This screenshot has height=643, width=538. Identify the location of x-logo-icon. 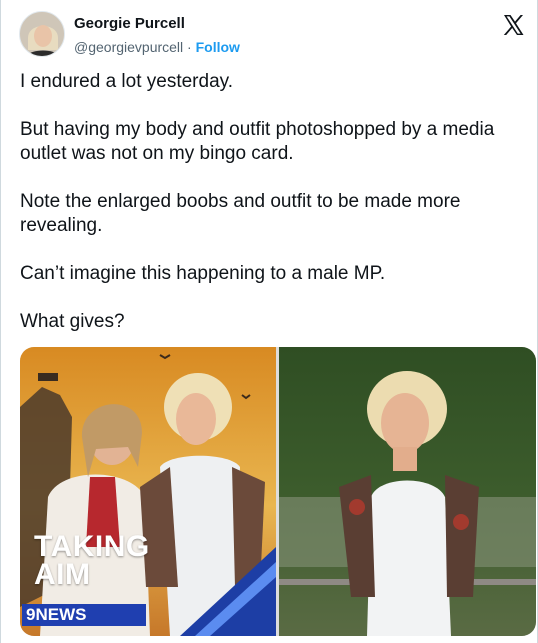
(513, 25).